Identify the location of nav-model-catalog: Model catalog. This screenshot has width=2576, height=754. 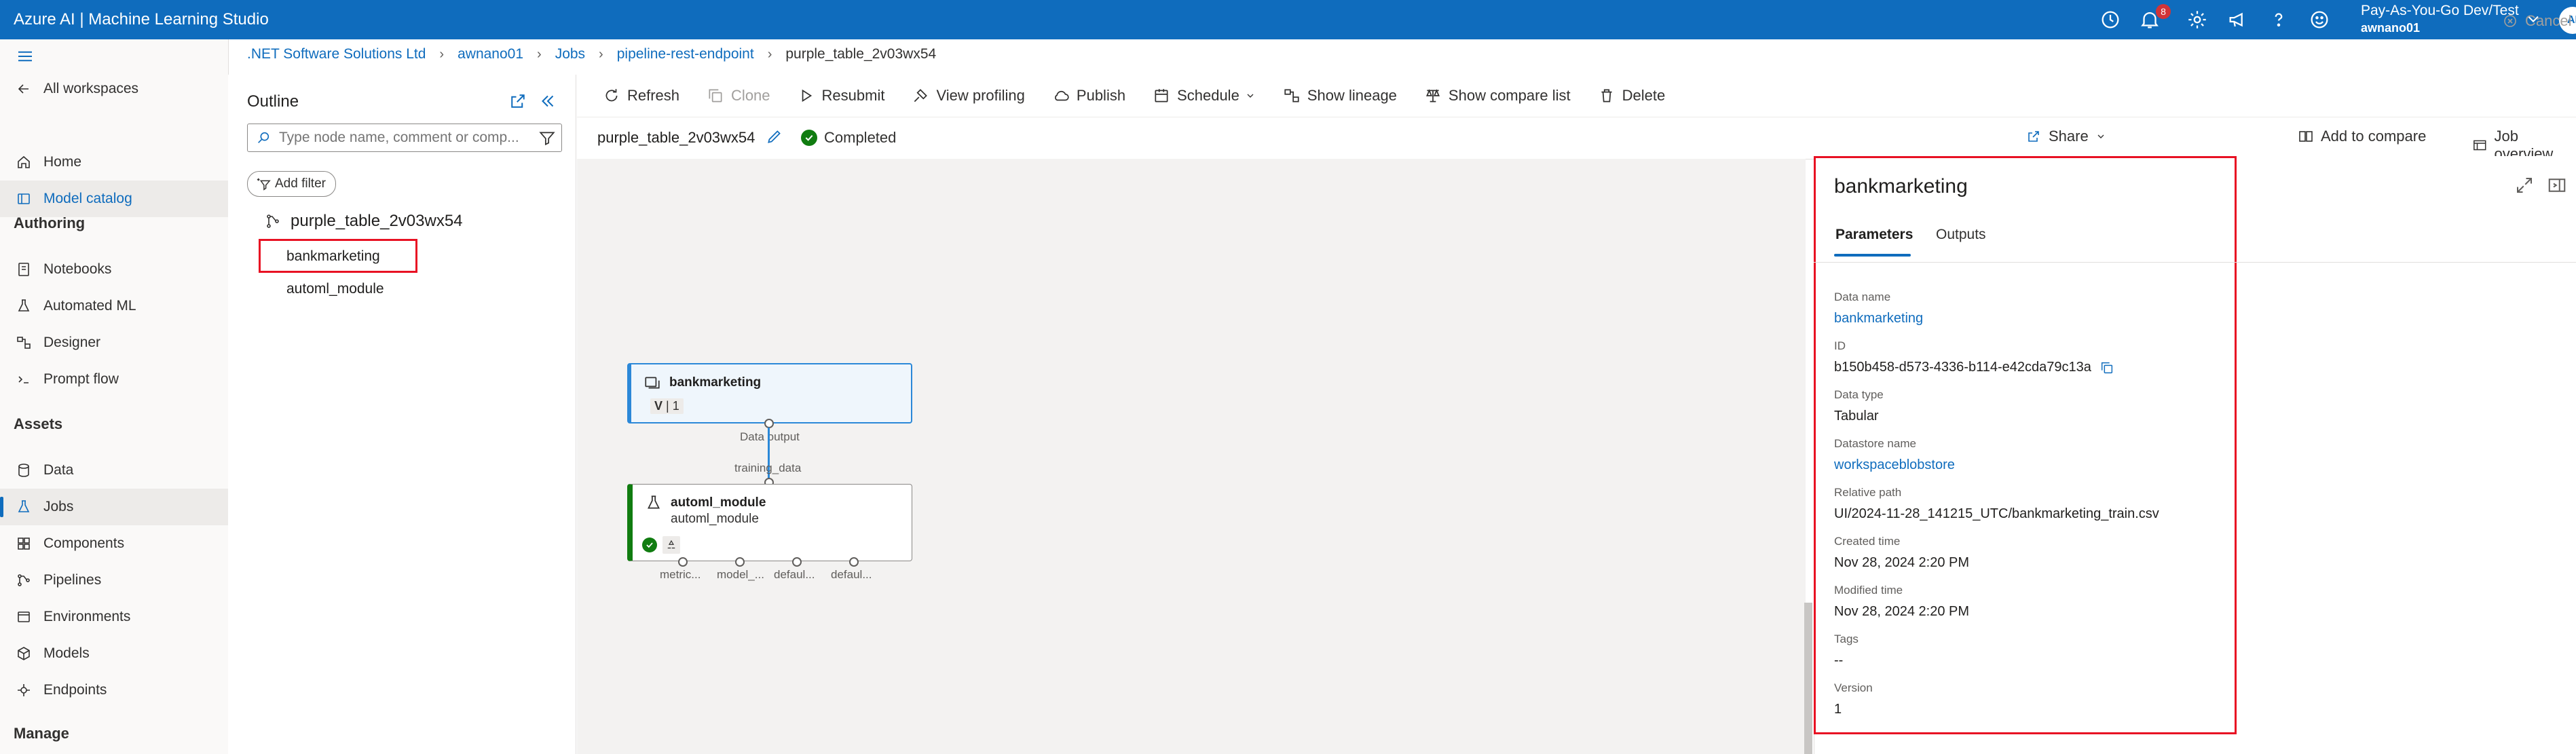
(114, 199).